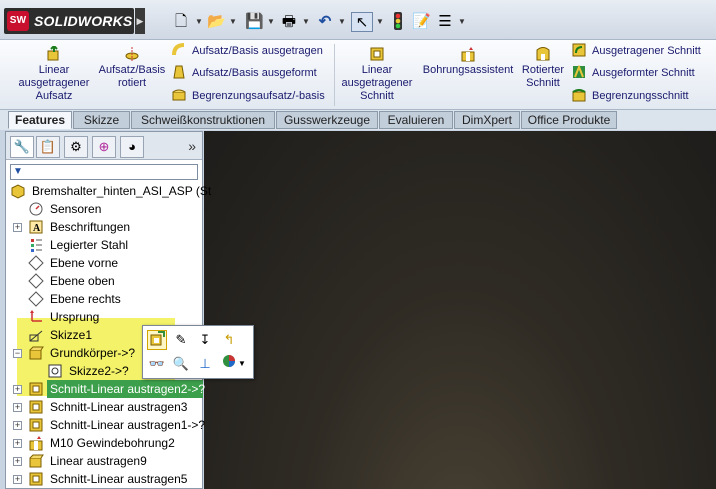 This screenshot has height=489, width=716. I want to click on options-dropdown-icon: ▼, so click(462, 22).